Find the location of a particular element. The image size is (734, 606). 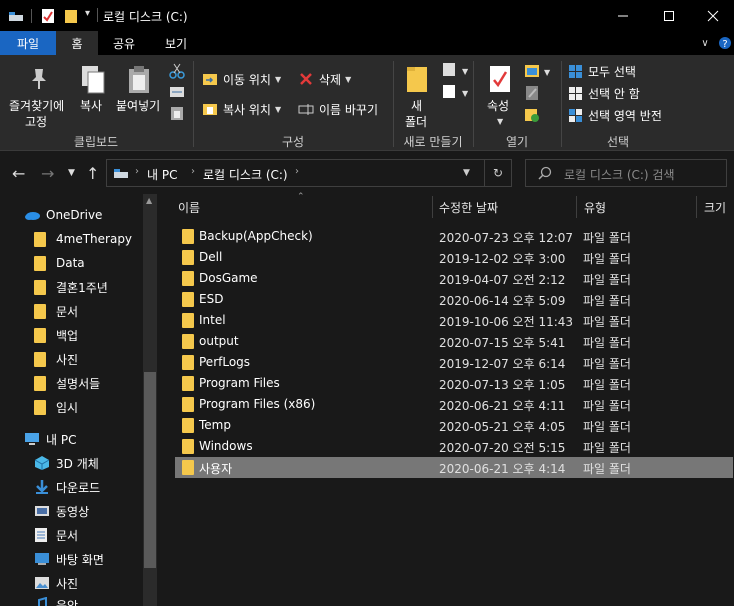

table-row: PerfLogs 2019-12-07 오후 6:14 파일 폴더 is located at coordinates (454, 362).